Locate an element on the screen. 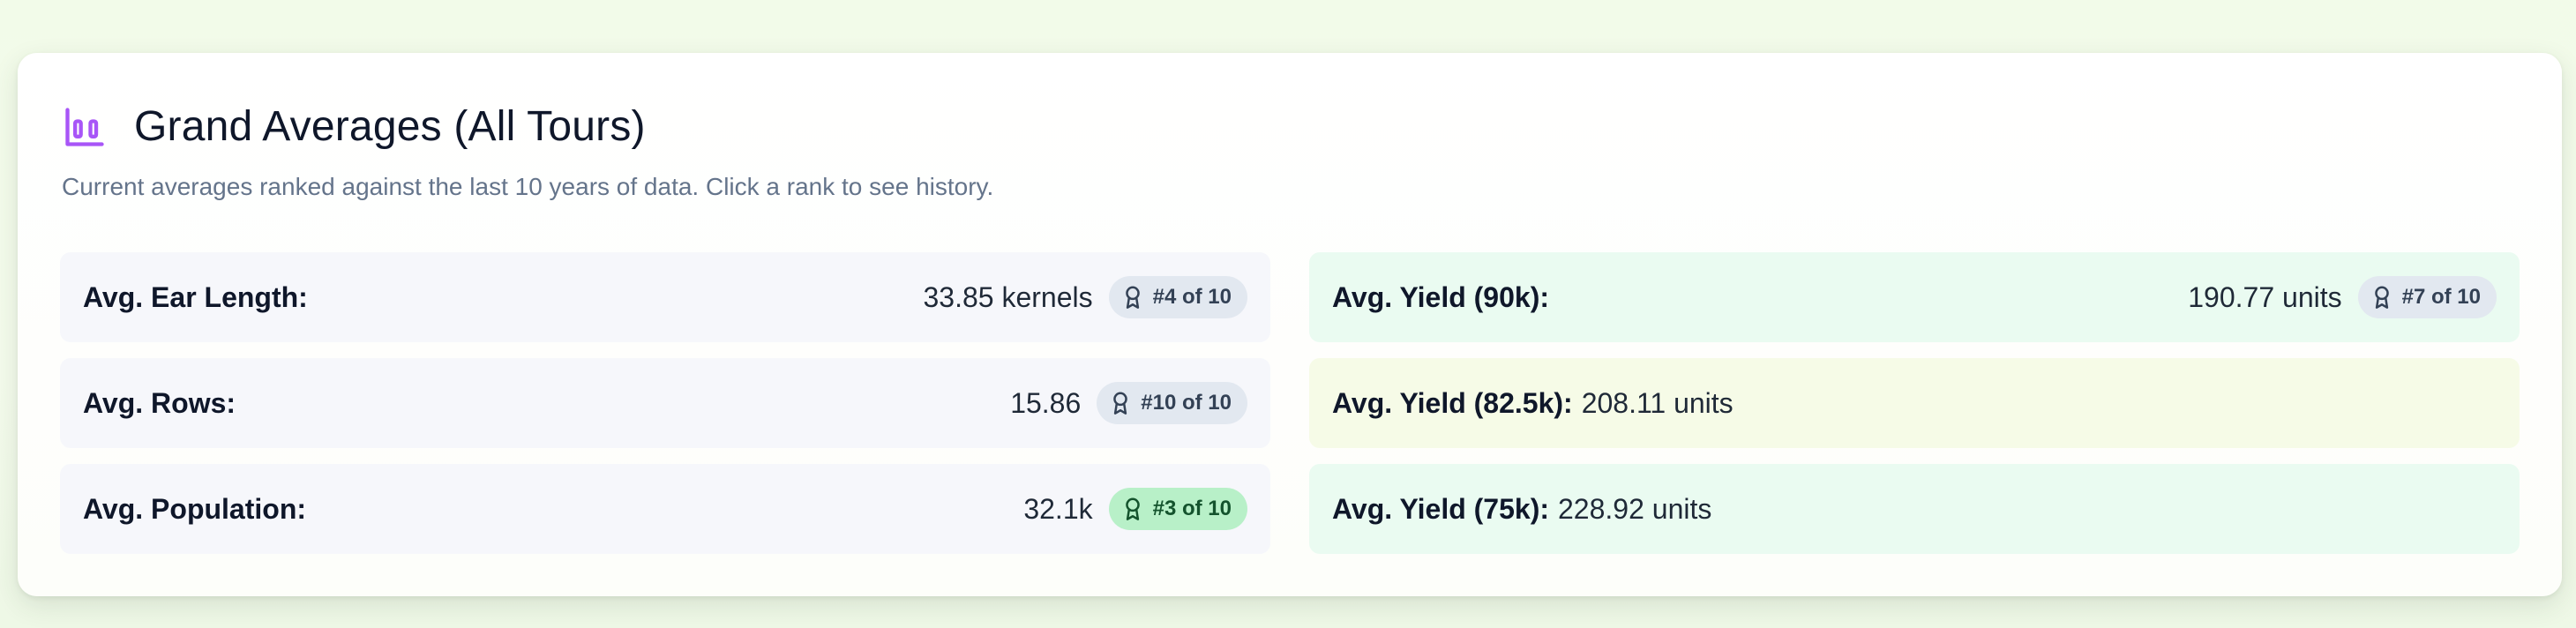 The height and width of the screenshot is (628, 2576). stat-rows: Avg. Rows: 15.86 #10 of 10 is located at coordinates (665, 403).